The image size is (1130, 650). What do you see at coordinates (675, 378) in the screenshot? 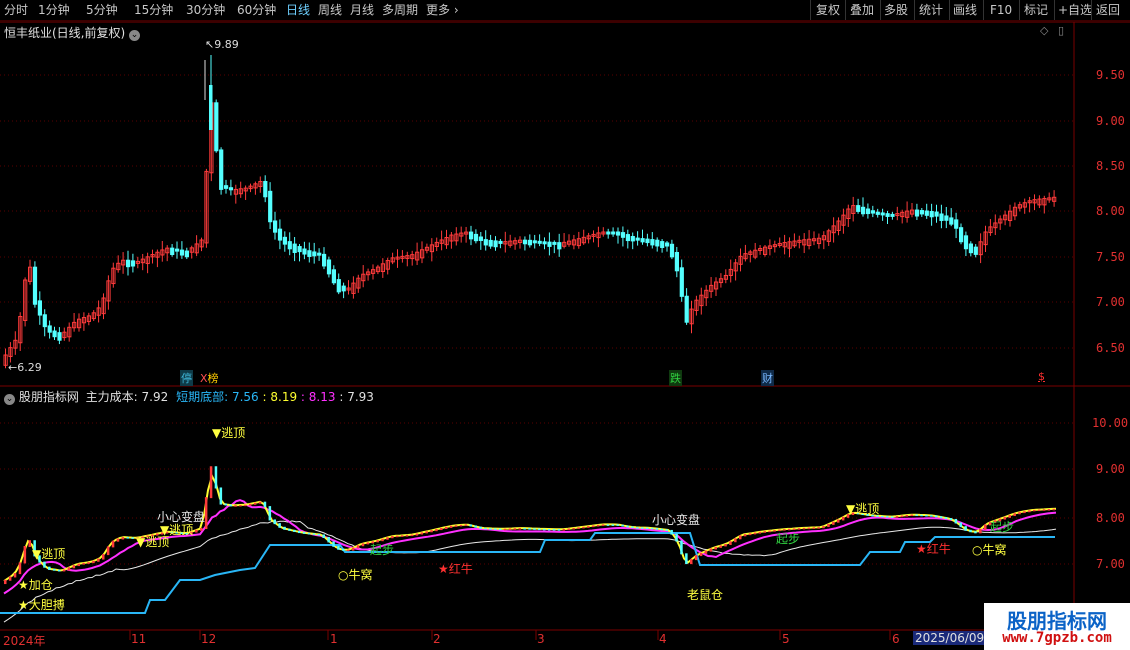
I see `limit-down-badge: 跌` at bounding box center [675, 378].